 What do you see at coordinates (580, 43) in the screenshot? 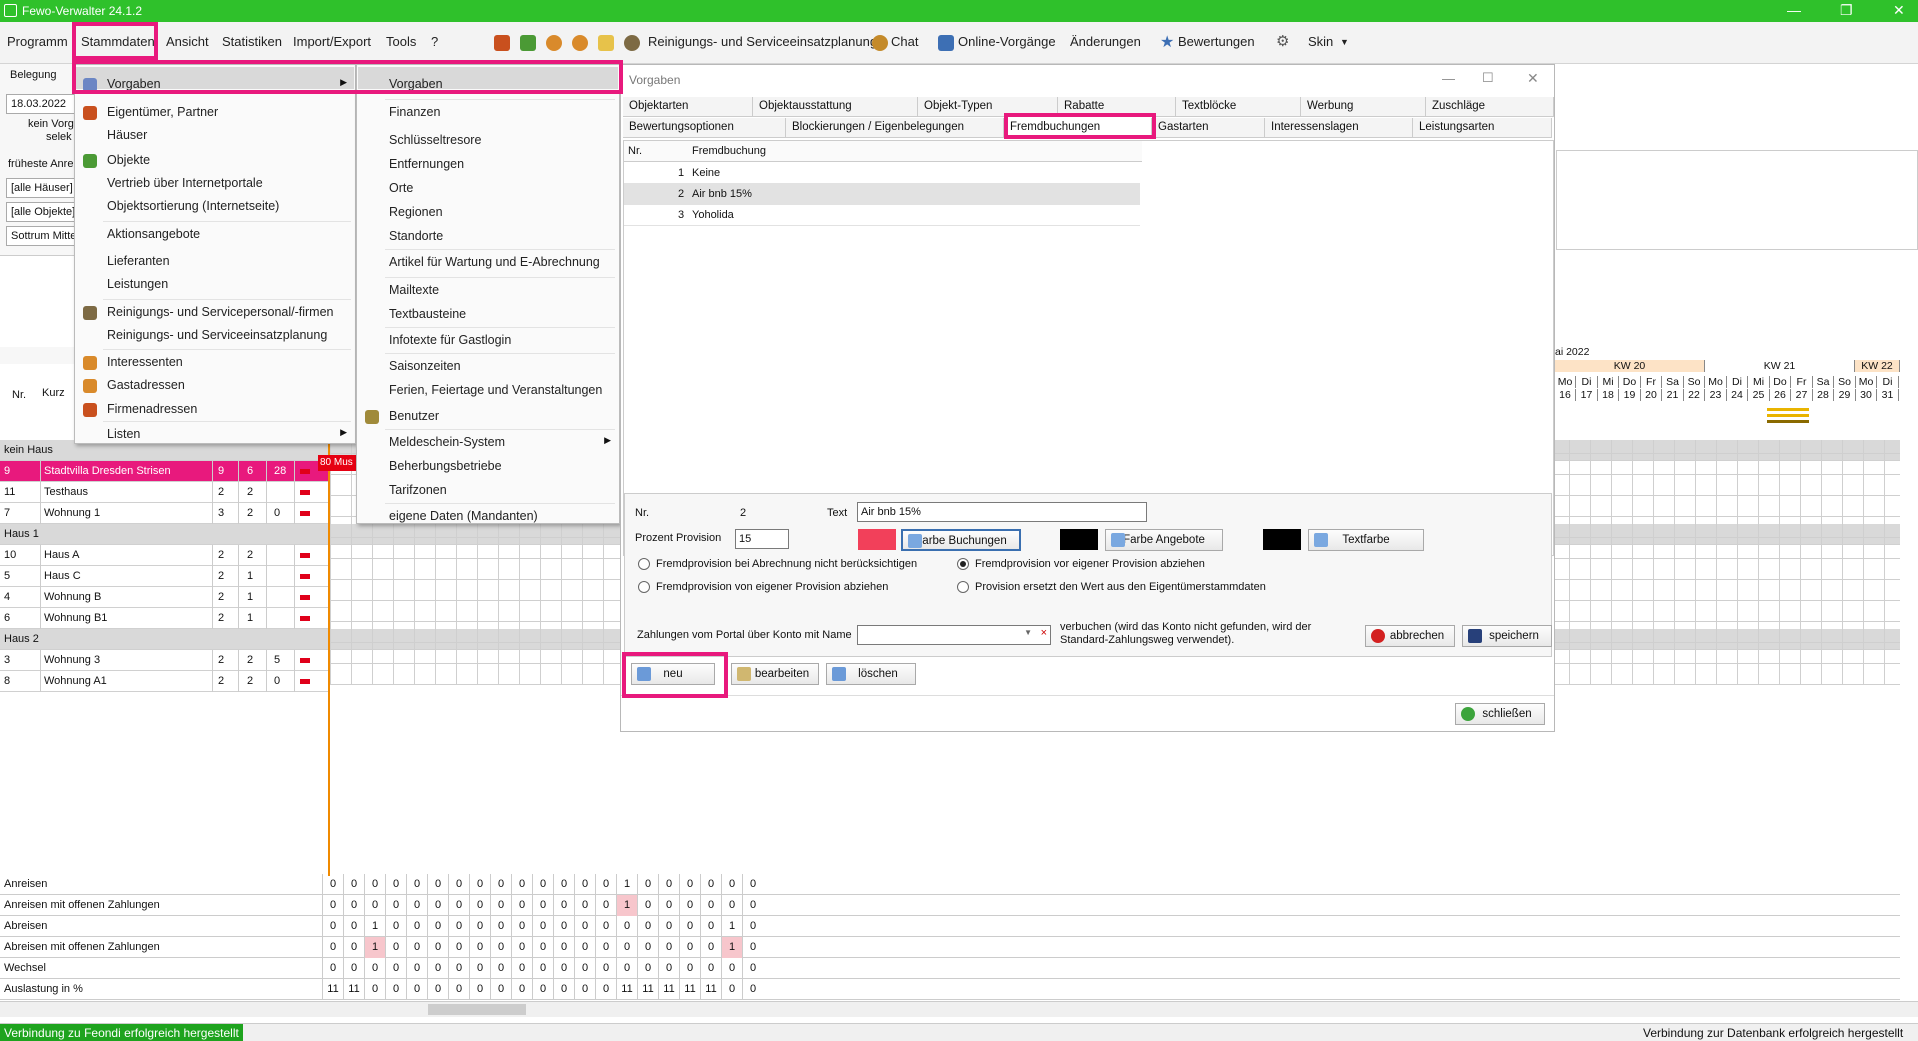
I see `guest-icon` at bounding box center [580, 43].